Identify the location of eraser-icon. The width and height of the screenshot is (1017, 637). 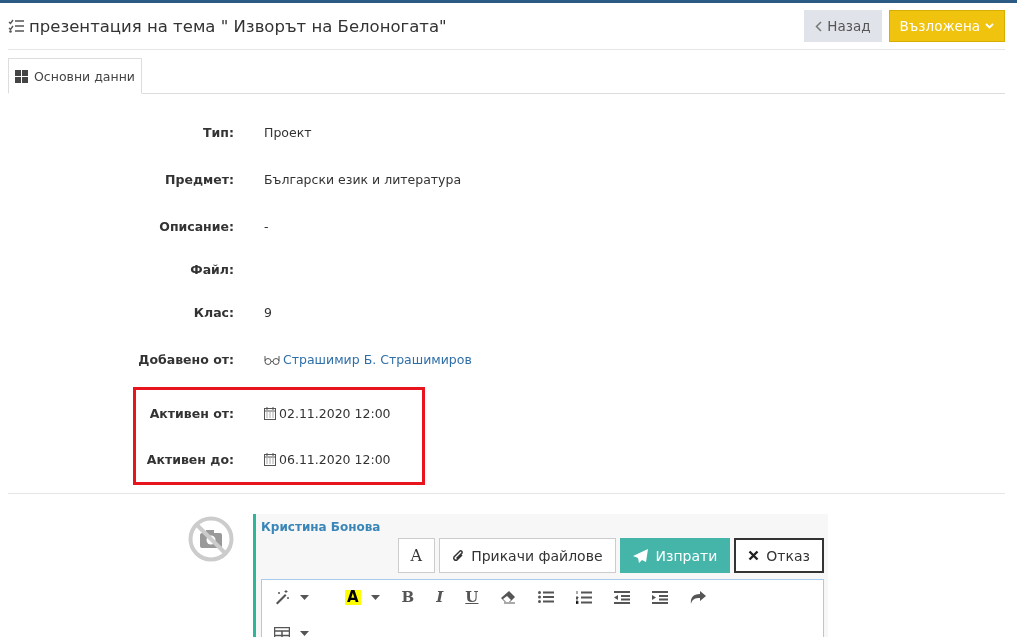
(508, 597).